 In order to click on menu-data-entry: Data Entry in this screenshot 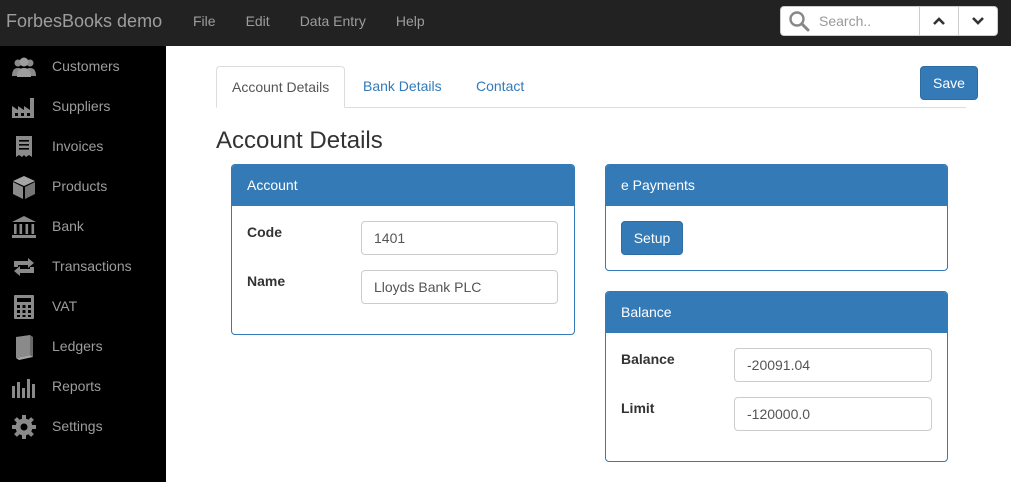, I will do `click(333, 23)`.